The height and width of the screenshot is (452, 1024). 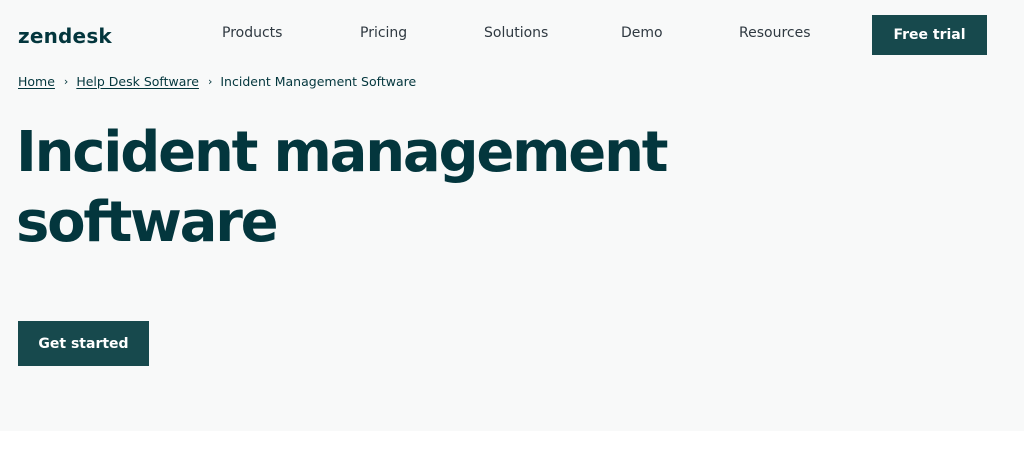 What do you see at coordinates (36, 82) in the screenshot?
I see `breadcrumb-home: Home` at bounding box center [36, 82].